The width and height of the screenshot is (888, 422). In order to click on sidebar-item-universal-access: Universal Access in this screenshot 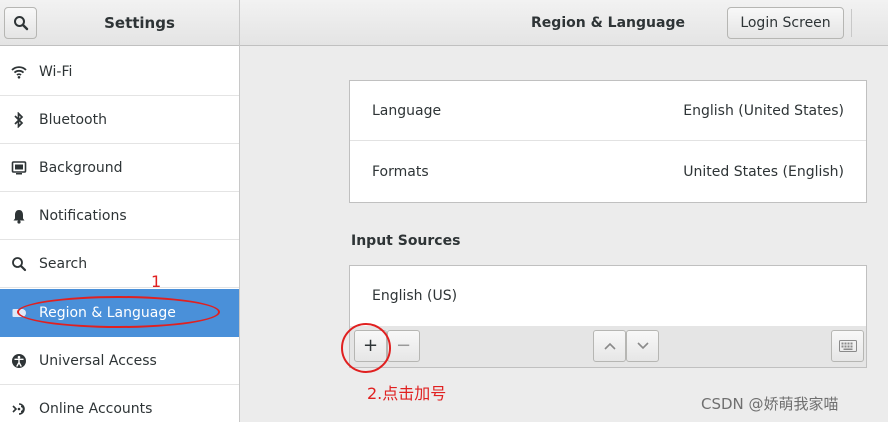, I will do `click(119, 361)`.